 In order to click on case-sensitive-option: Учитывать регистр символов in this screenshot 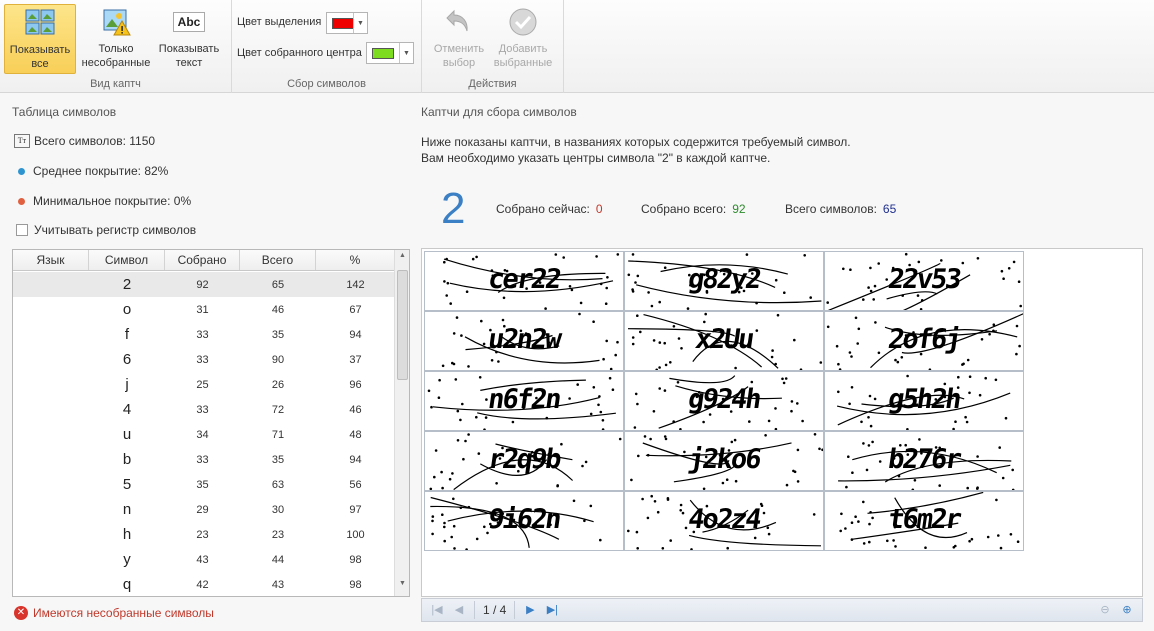, I will do `click(105, 230)`.